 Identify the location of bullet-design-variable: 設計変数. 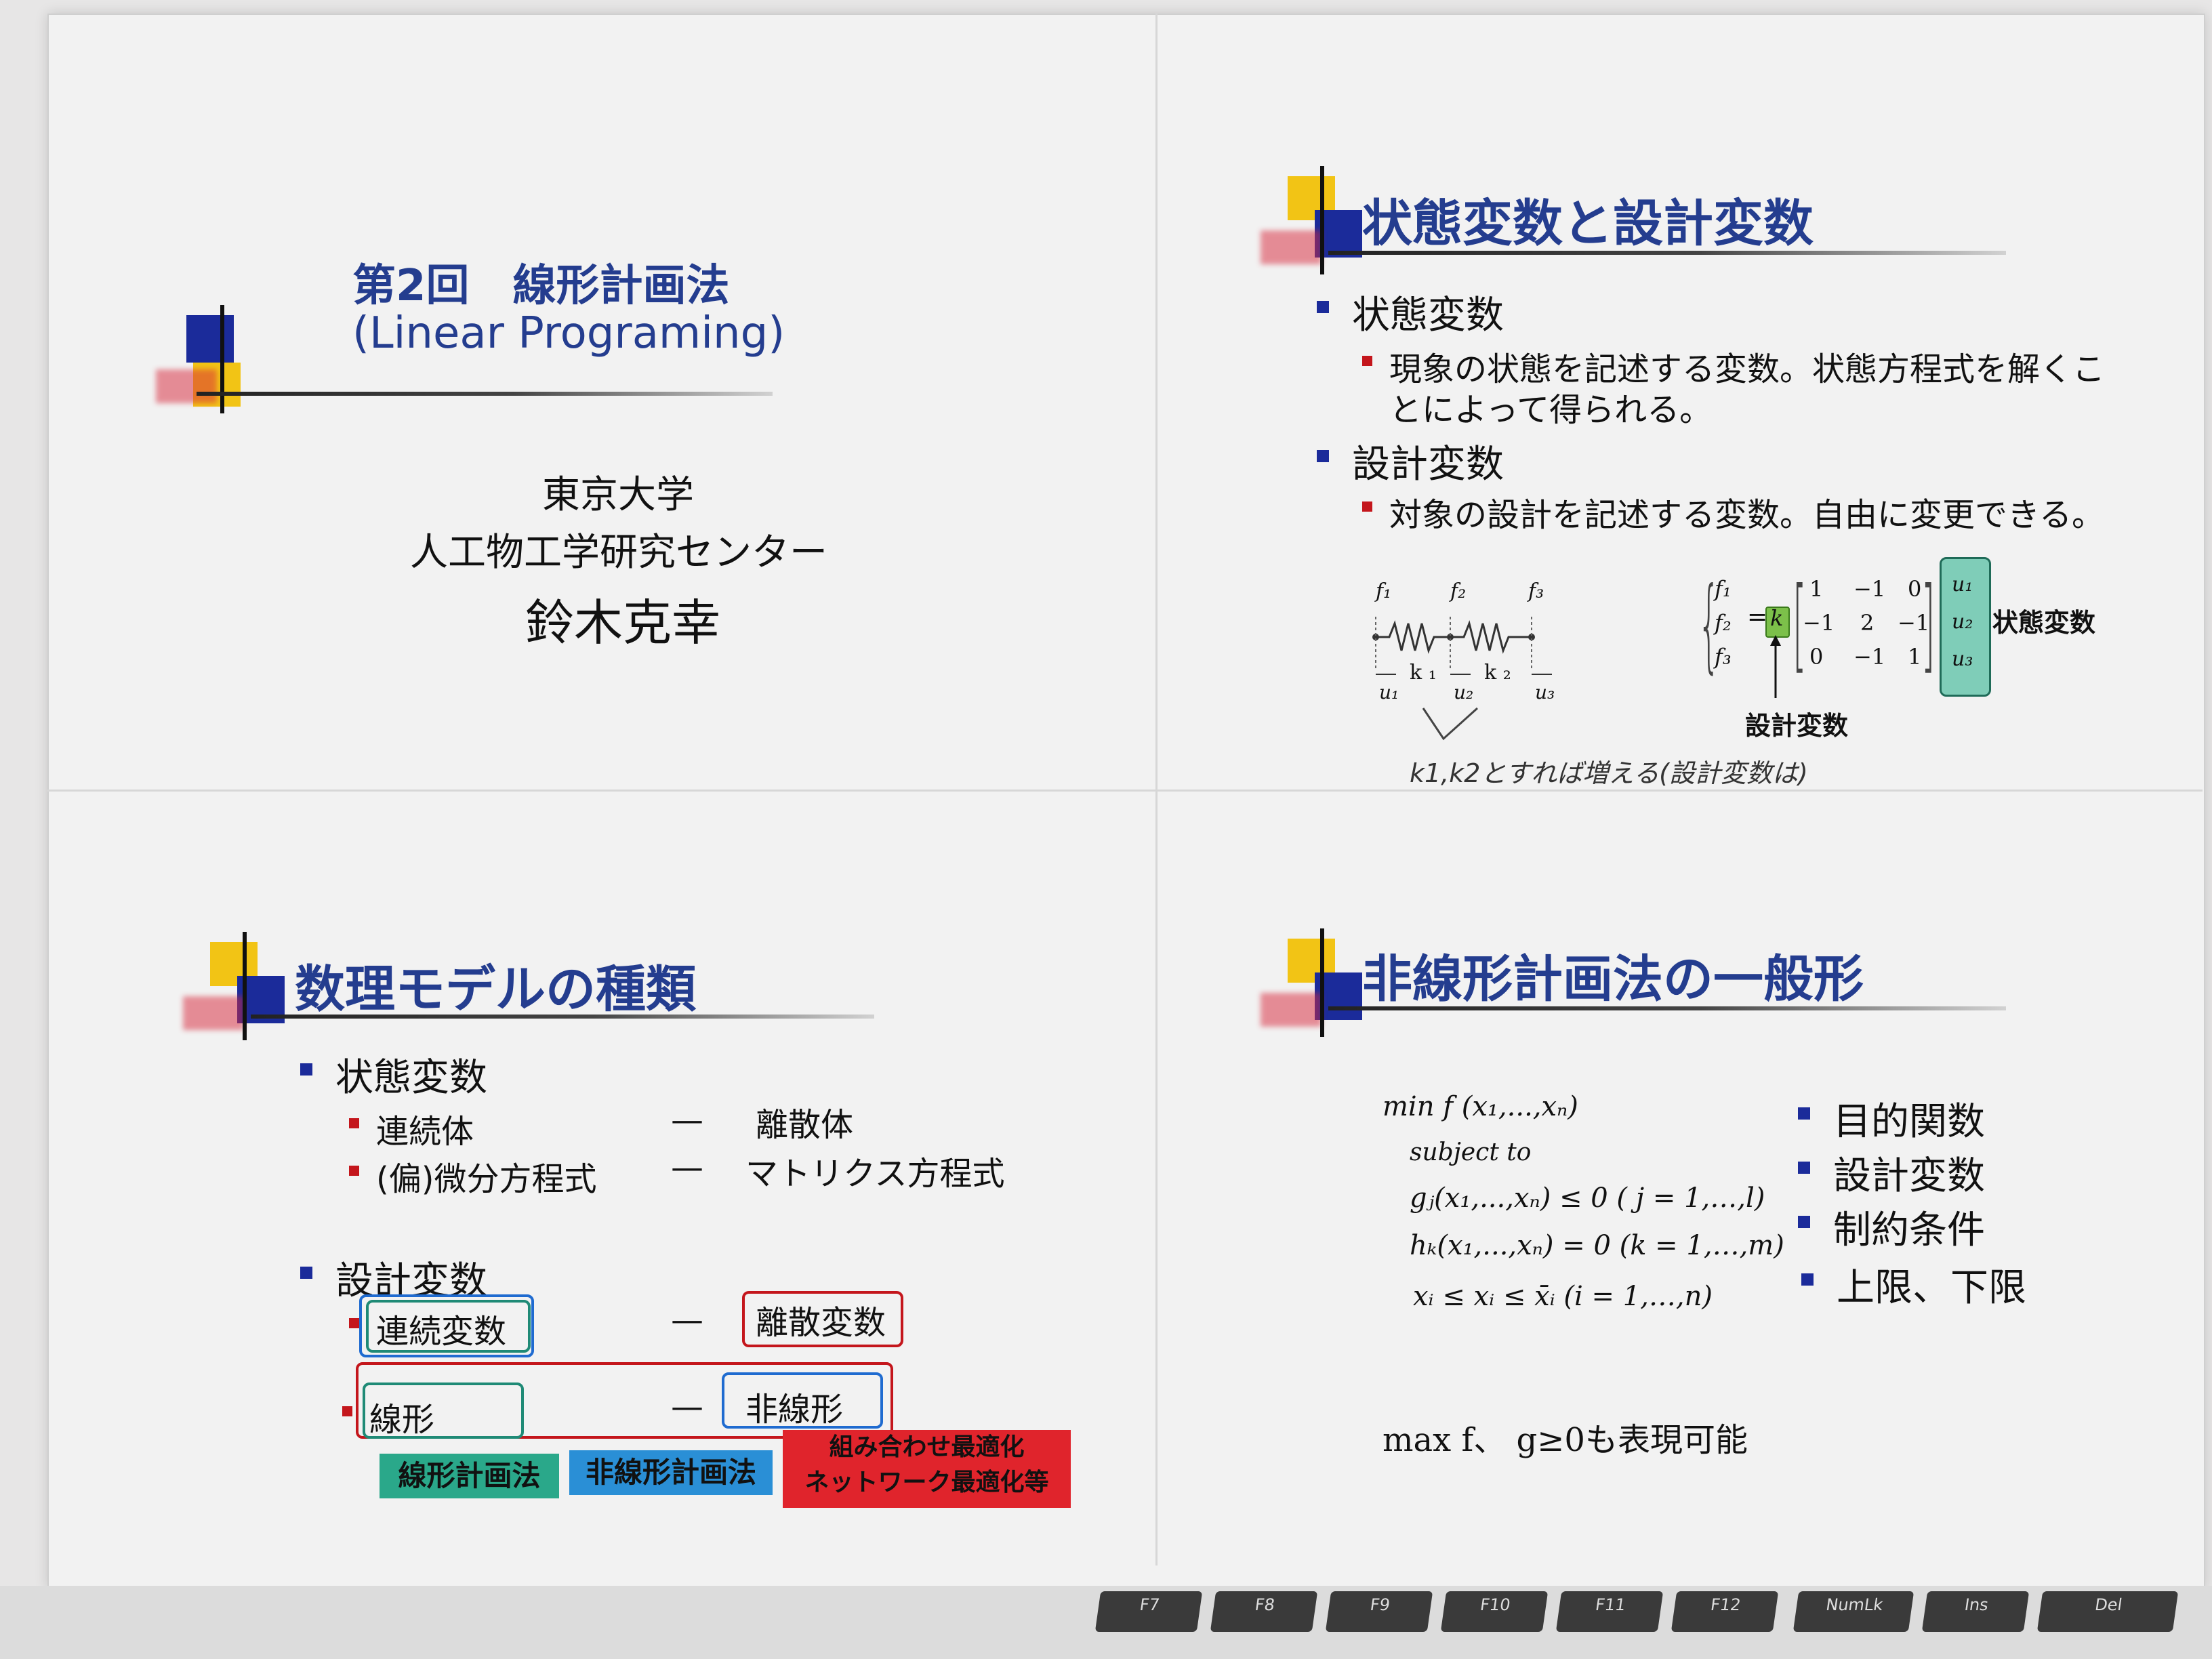
(1410, 462).